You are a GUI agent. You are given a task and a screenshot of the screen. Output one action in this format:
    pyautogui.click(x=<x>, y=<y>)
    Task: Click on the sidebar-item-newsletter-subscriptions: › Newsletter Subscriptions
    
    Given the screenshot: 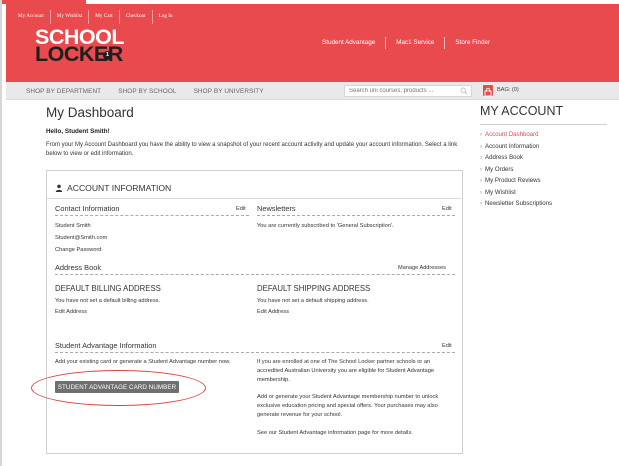 What is the action you would take?
    pyautogui.click(x=516, y=204)
    